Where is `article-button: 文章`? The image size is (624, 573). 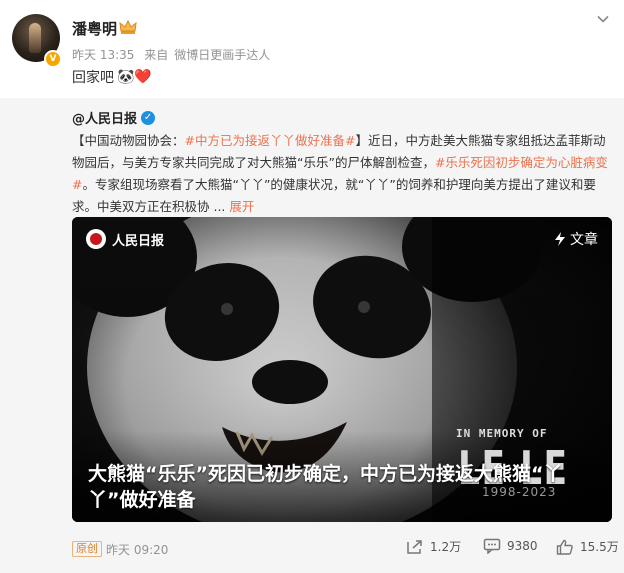
article-button: 文章 is located at coordinates (576, 239).